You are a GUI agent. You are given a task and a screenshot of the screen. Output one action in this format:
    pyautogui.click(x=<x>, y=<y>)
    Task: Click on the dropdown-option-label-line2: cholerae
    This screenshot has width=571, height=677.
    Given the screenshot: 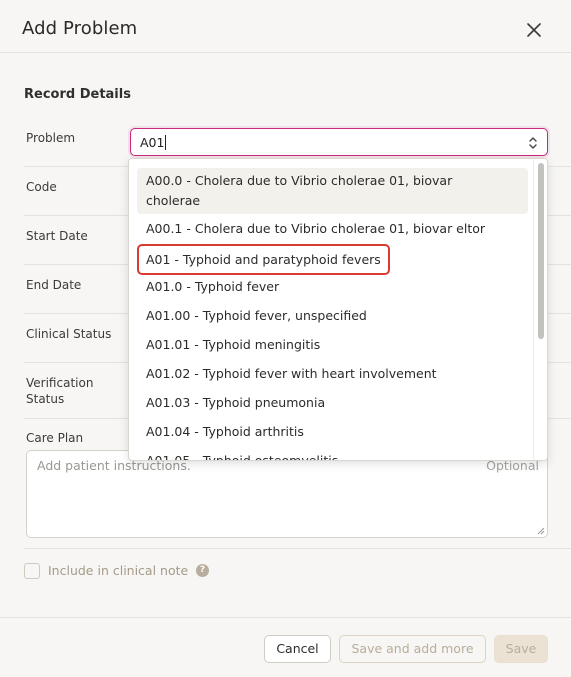 What is the action you would take?
    pyautogui.click(x=173, y=200)
    